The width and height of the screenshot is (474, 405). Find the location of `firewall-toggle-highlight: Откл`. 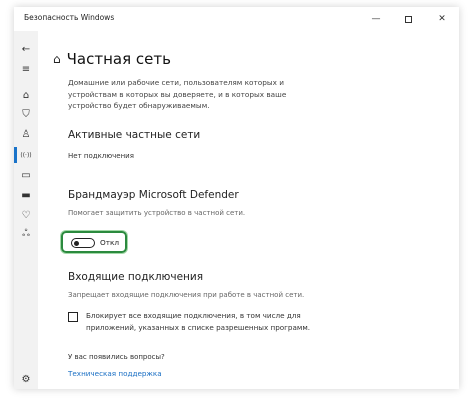

firewall-toggle-highlight: Откл is located at coordinates (94, 242).